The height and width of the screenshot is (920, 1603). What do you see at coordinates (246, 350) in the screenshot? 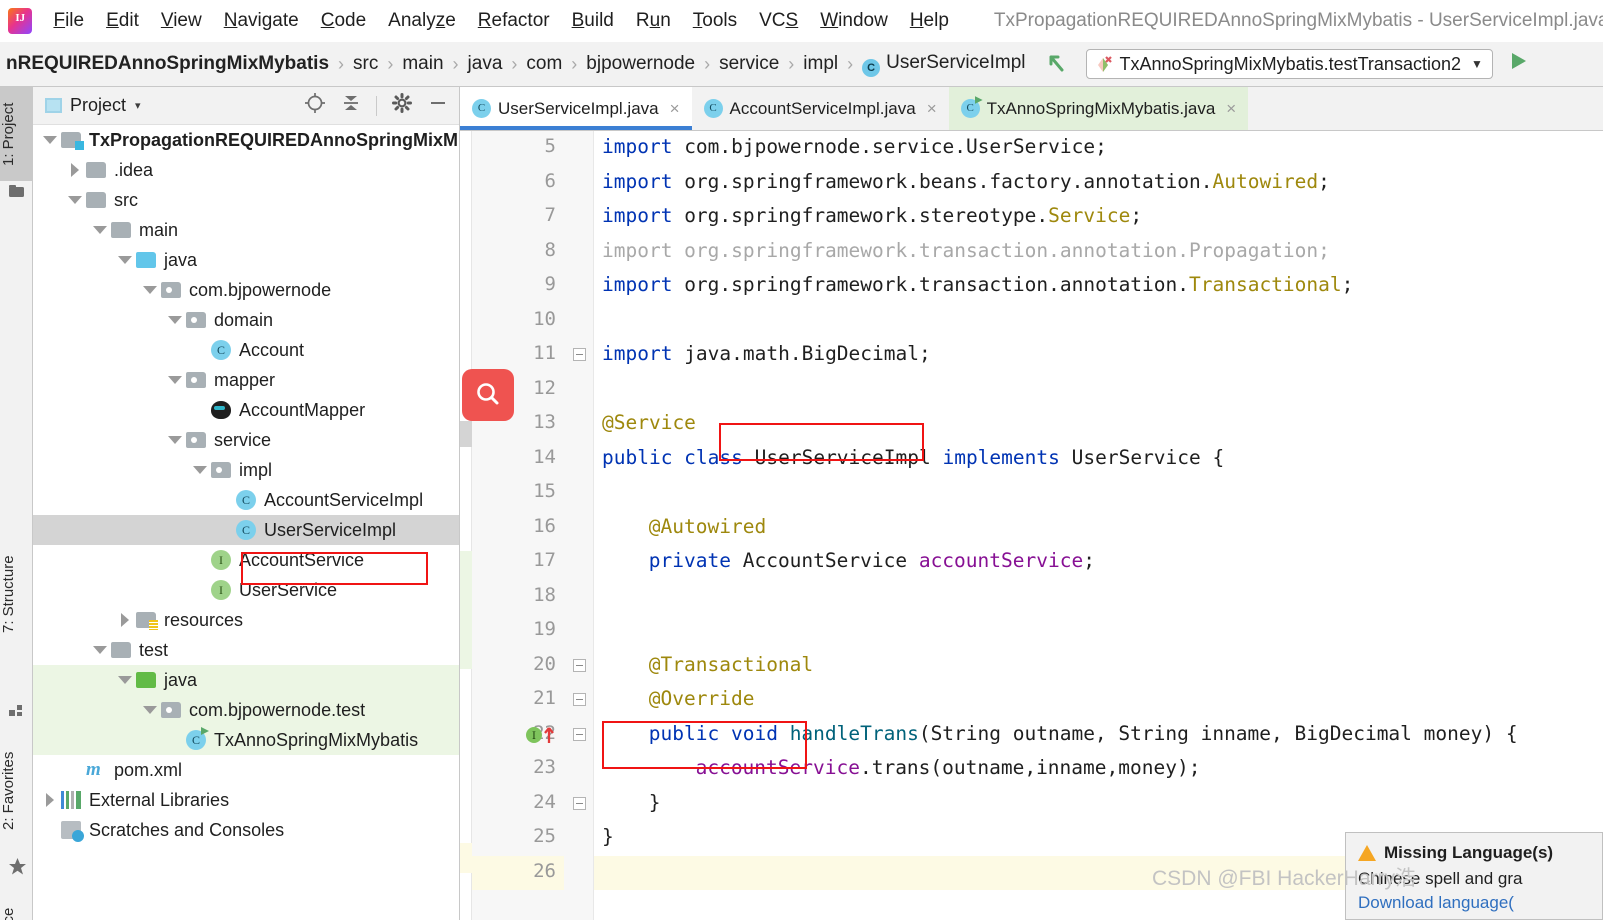
I see `tree-node-account: C Account` at bounding box center [246, 350].